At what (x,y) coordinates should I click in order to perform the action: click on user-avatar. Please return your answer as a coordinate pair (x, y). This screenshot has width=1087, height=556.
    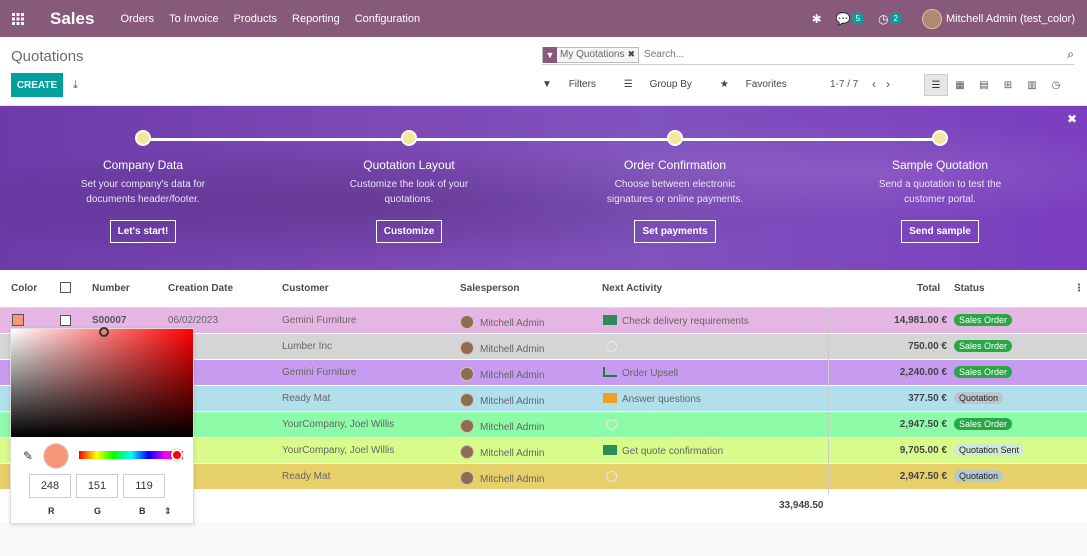
    Looking at the image, I should click on (932, 18).